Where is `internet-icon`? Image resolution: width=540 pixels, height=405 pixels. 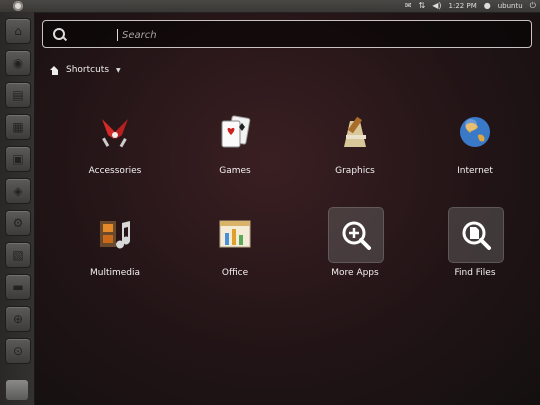
internet-icon is located at coordinates (475, 132).